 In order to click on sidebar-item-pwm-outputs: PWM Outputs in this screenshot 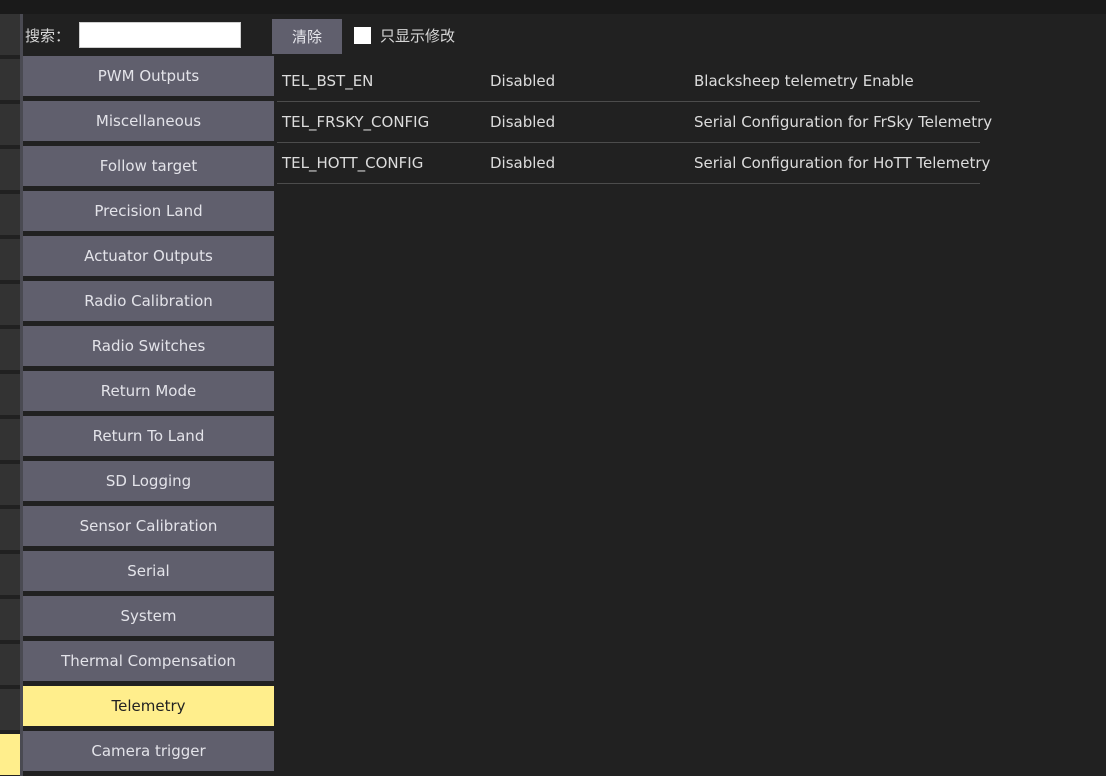, I will do `click(148, 76)`.